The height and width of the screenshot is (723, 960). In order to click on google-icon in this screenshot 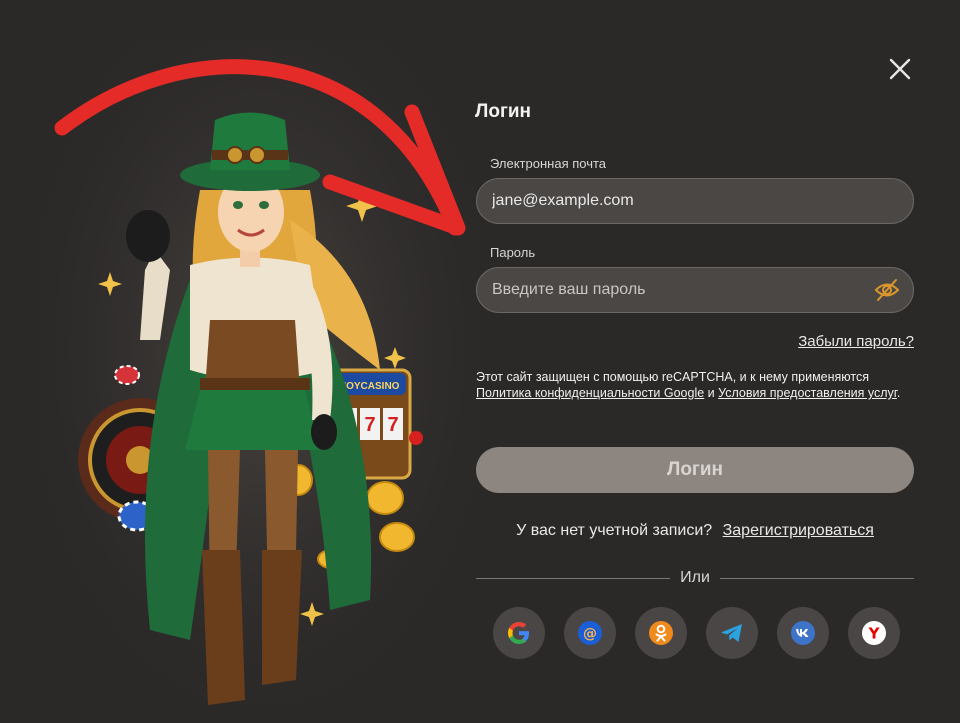, I will do `click(518, 633)`.